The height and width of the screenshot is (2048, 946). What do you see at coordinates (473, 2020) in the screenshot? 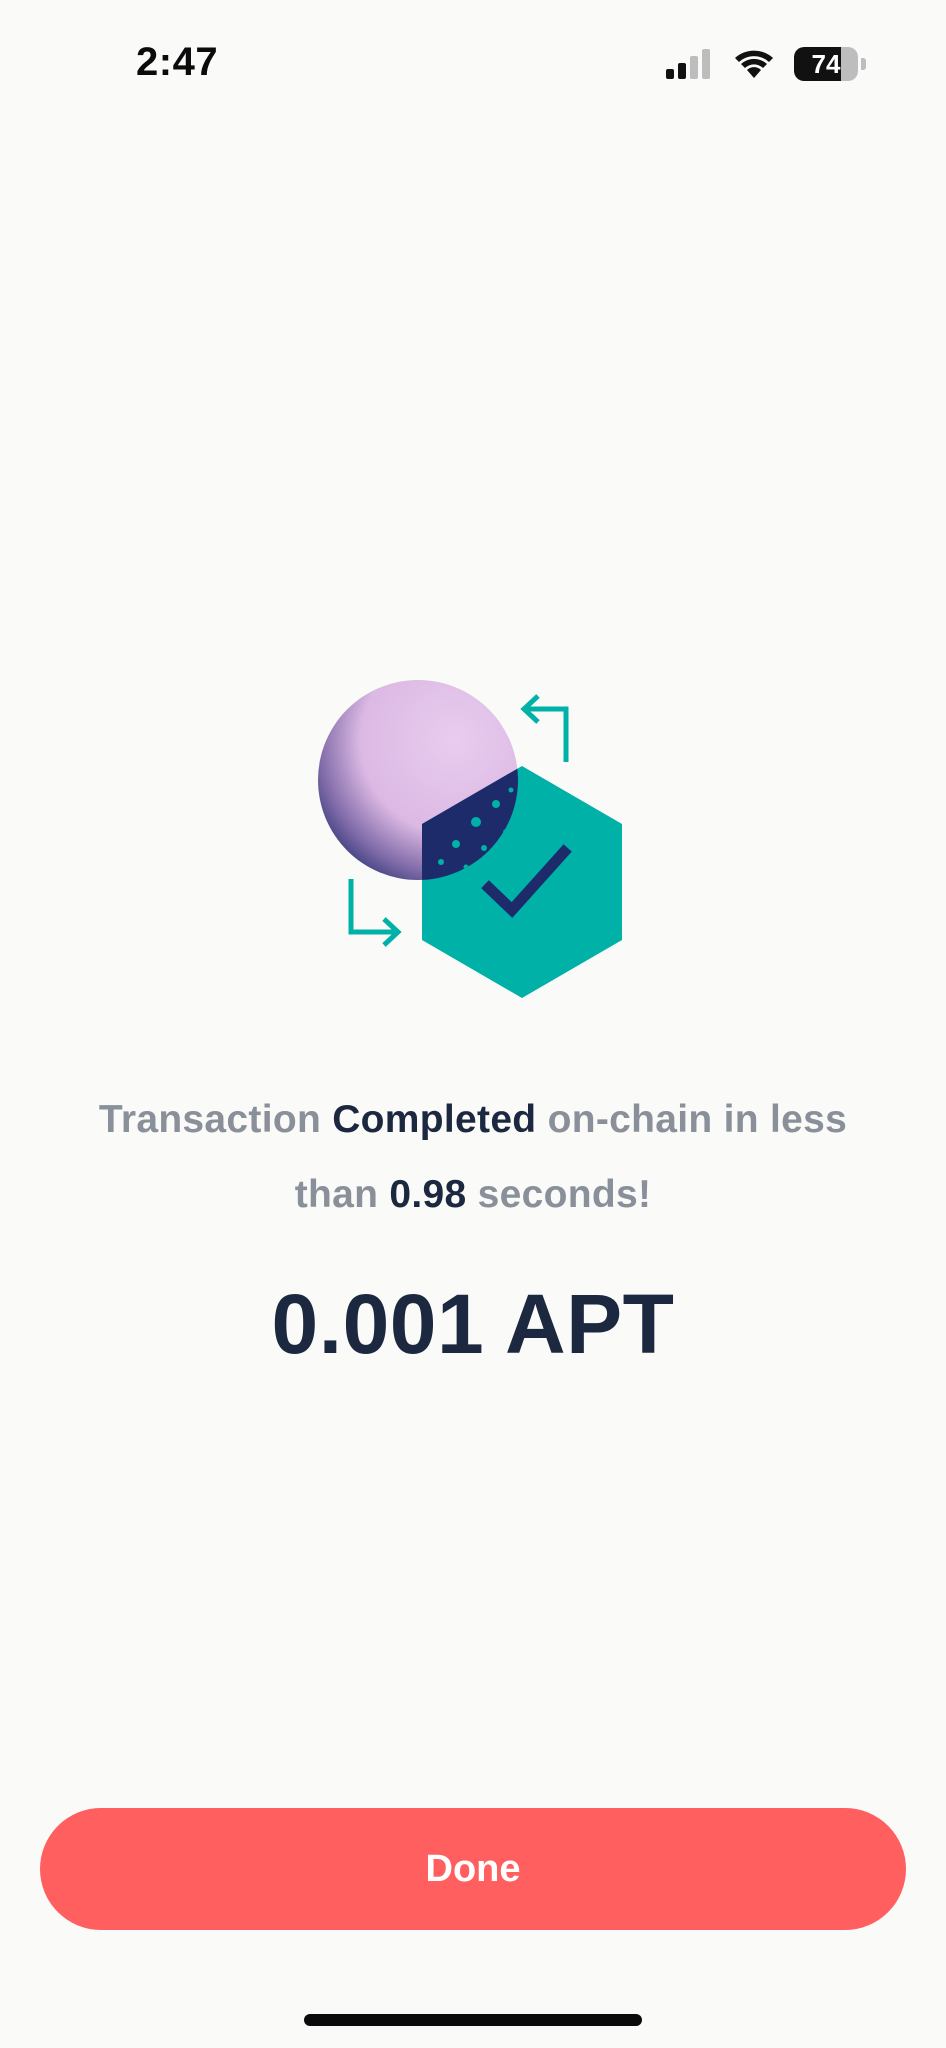
I see `home-indicator` at bounding box center [473, 2020].